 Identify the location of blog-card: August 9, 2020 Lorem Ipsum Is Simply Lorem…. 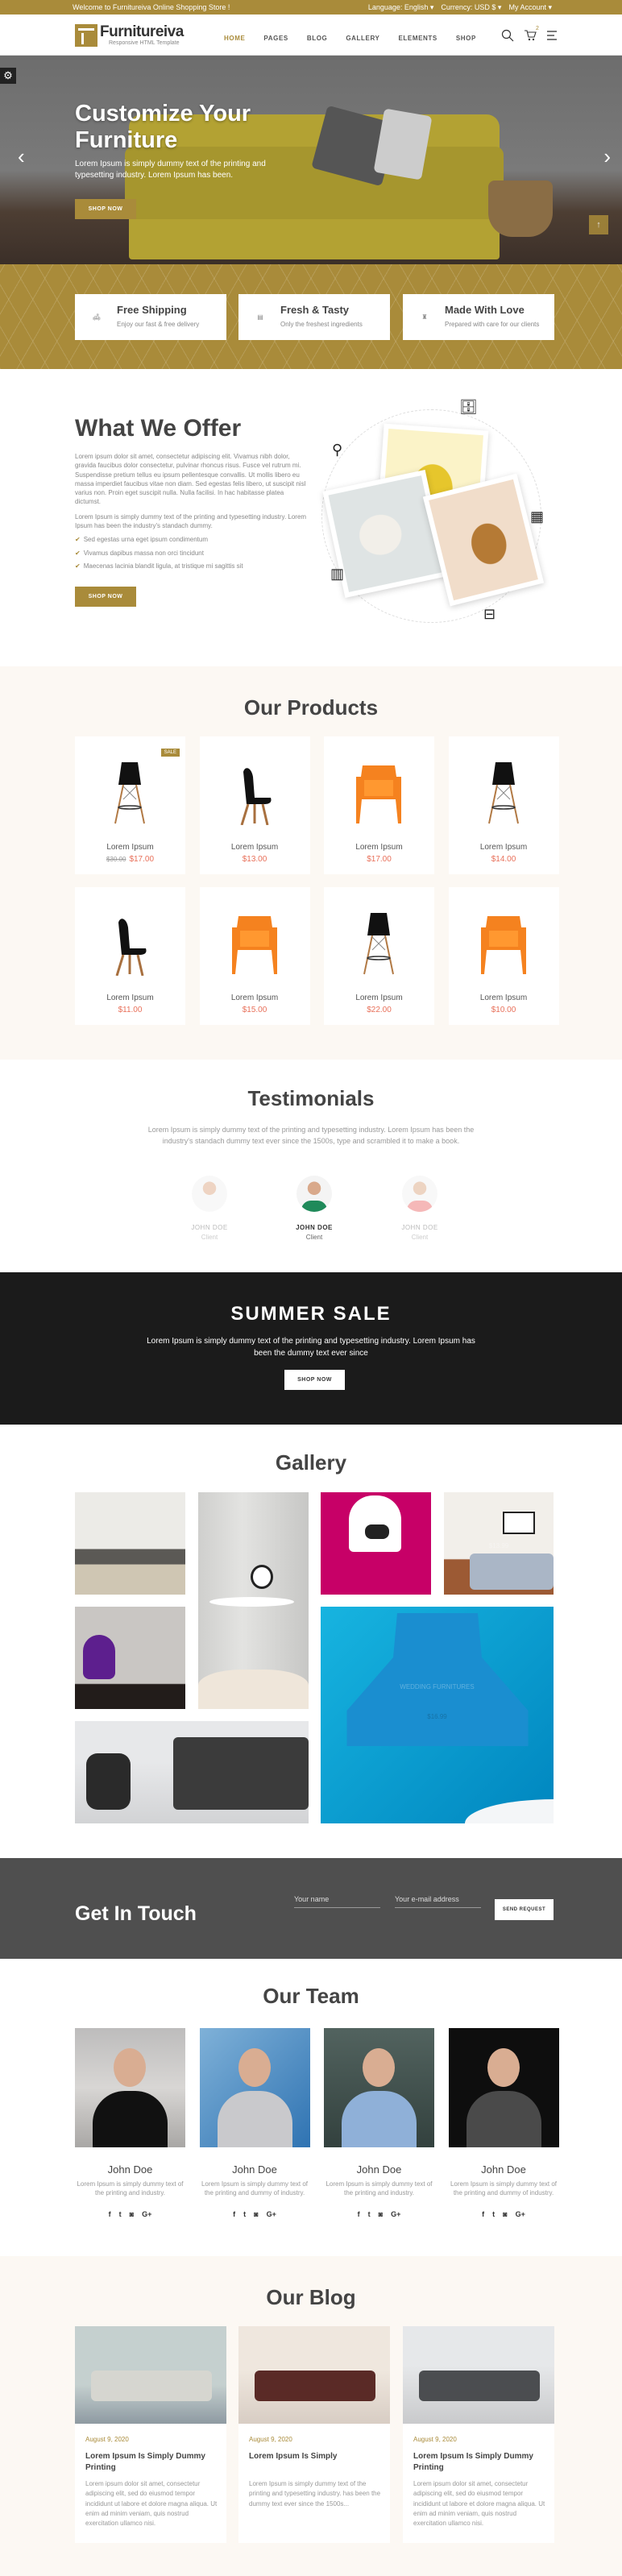
(314, 2434).